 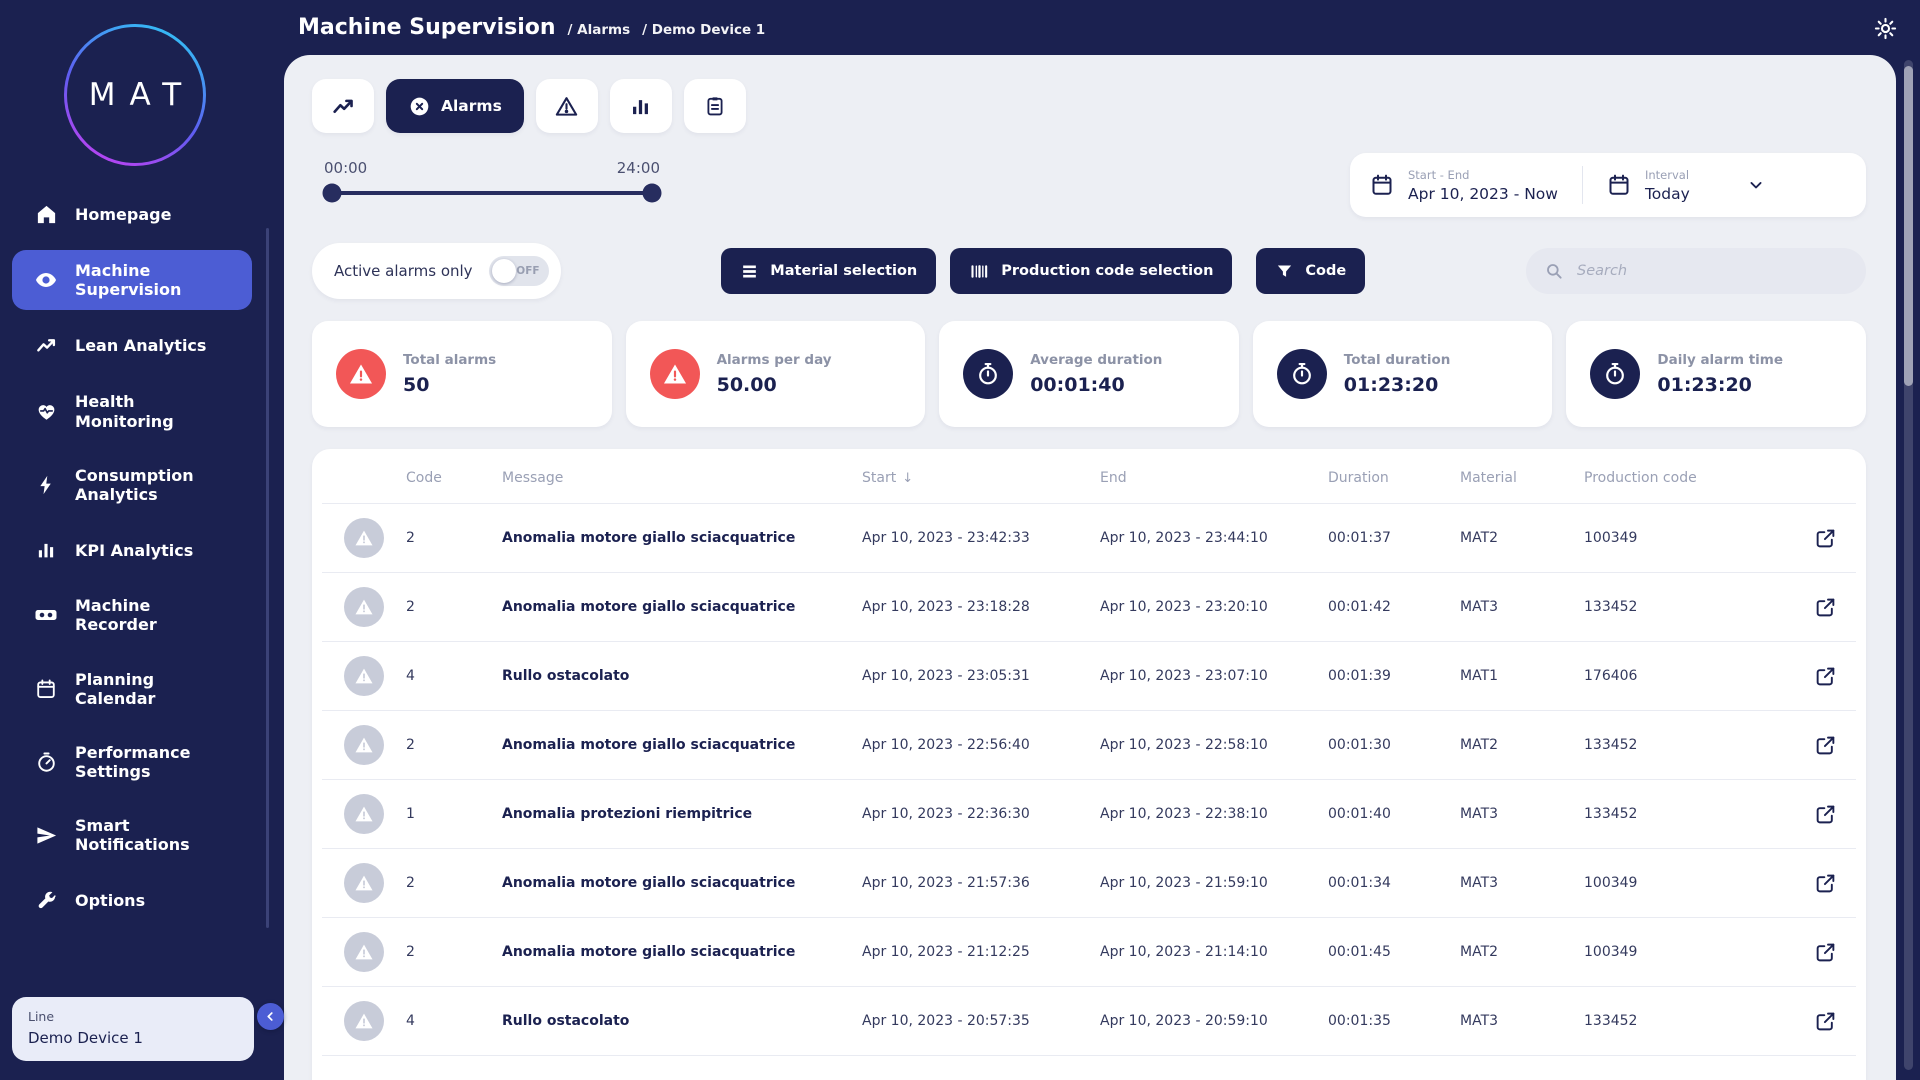 I want to click on sidebar-item-planning-calendar: Planning Calendar, so click(x=132, y=689).